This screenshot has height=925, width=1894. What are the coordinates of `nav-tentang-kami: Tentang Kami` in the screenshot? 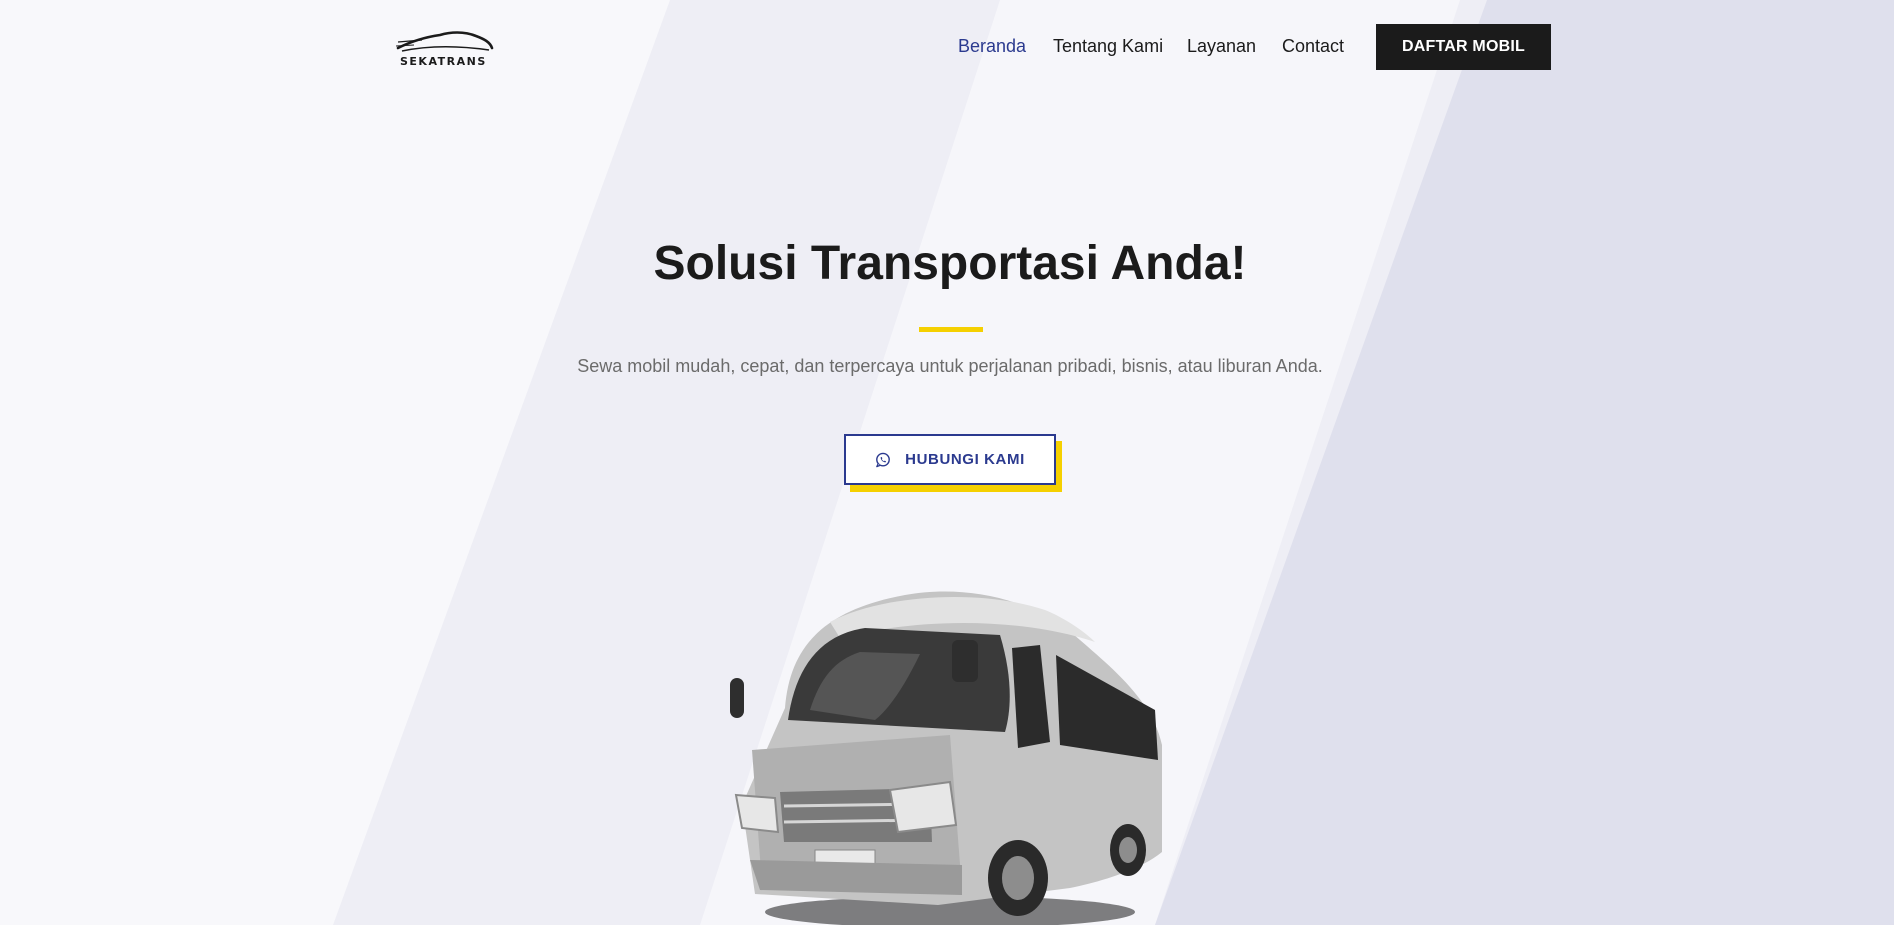 It's located at (1108, 46).